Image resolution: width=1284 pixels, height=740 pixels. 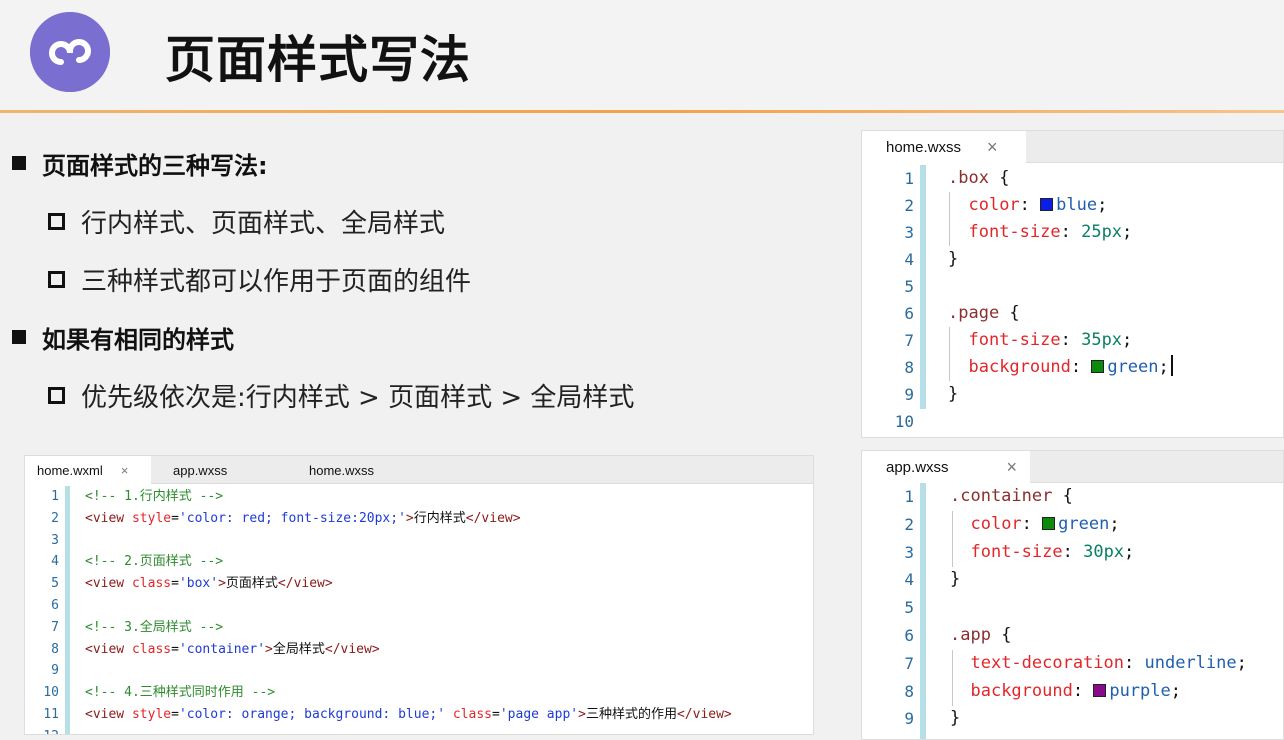 I want to click on code-token: 'page app', so click(x=539, y=714).